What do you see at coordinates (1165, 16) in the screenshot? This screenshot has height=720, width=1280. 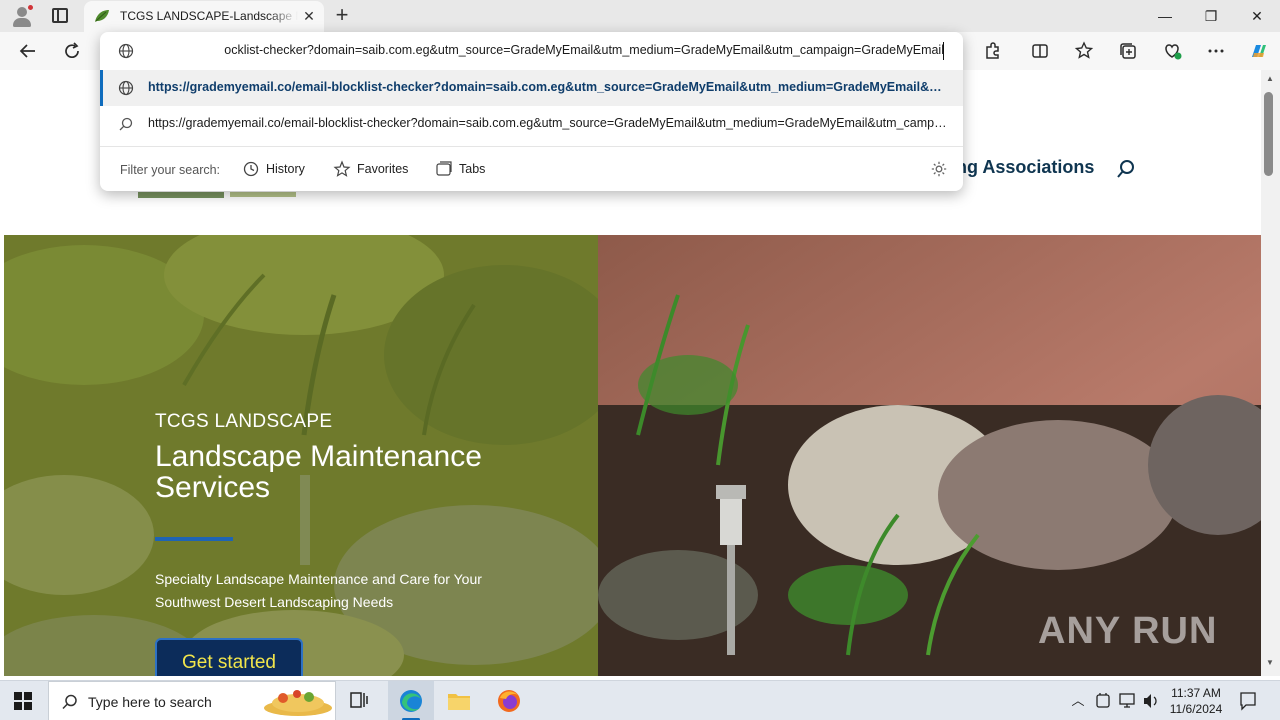 I see `minimize-button: —` at bounding box center [1165, 16].